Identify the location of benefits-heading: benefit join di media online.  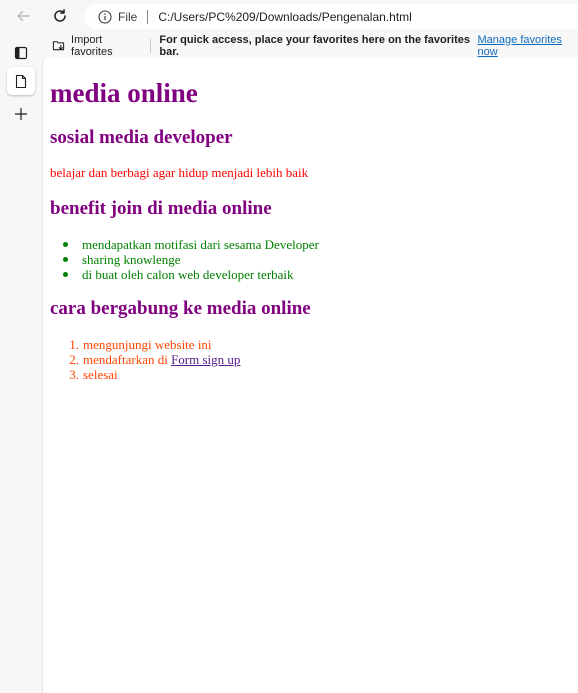
(161, 208).